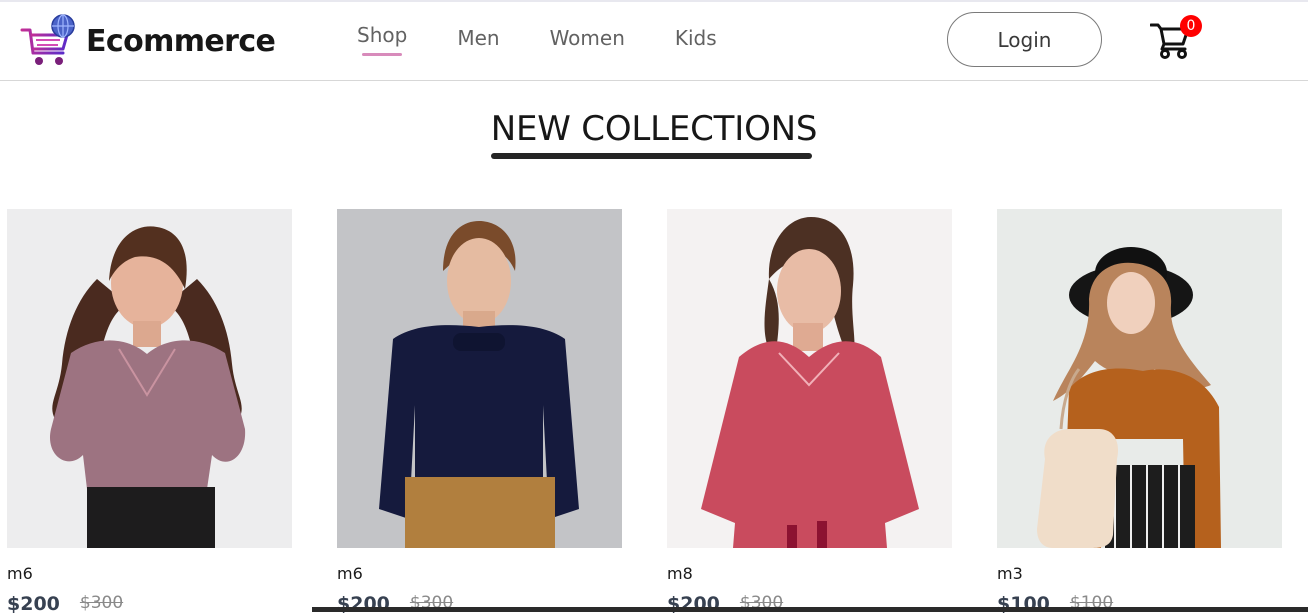 This screenshot has width=1308, height=615. What do you see at coordinates (1191, 26) in the screenshot?
I see `cart-count-badge: 0` at bounding box center [1191, 26].